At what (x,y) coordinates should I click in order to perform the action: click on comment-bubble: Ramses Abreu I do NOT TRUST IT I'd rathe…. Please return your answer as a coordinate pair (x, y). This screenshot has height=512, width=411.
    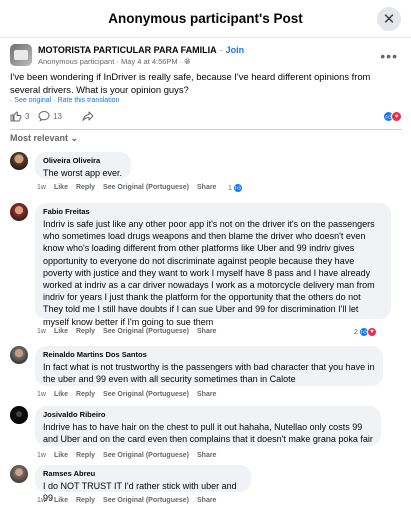
    Looking at the image, I should click on (143, 484).